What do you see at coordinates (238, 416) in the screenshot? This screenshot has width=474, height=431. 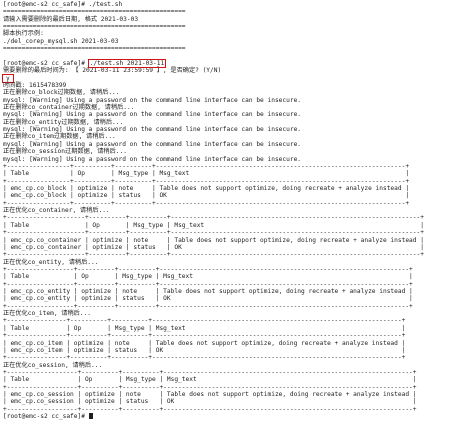 I see `final-prompt-line: [root@emc-s2 cc_safe]#` at bounding box center [238, 416].